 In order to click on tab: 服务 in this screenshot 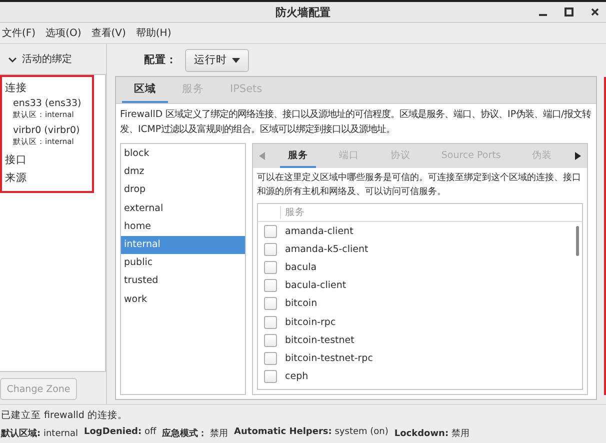, I will do `click(298, 156)`.